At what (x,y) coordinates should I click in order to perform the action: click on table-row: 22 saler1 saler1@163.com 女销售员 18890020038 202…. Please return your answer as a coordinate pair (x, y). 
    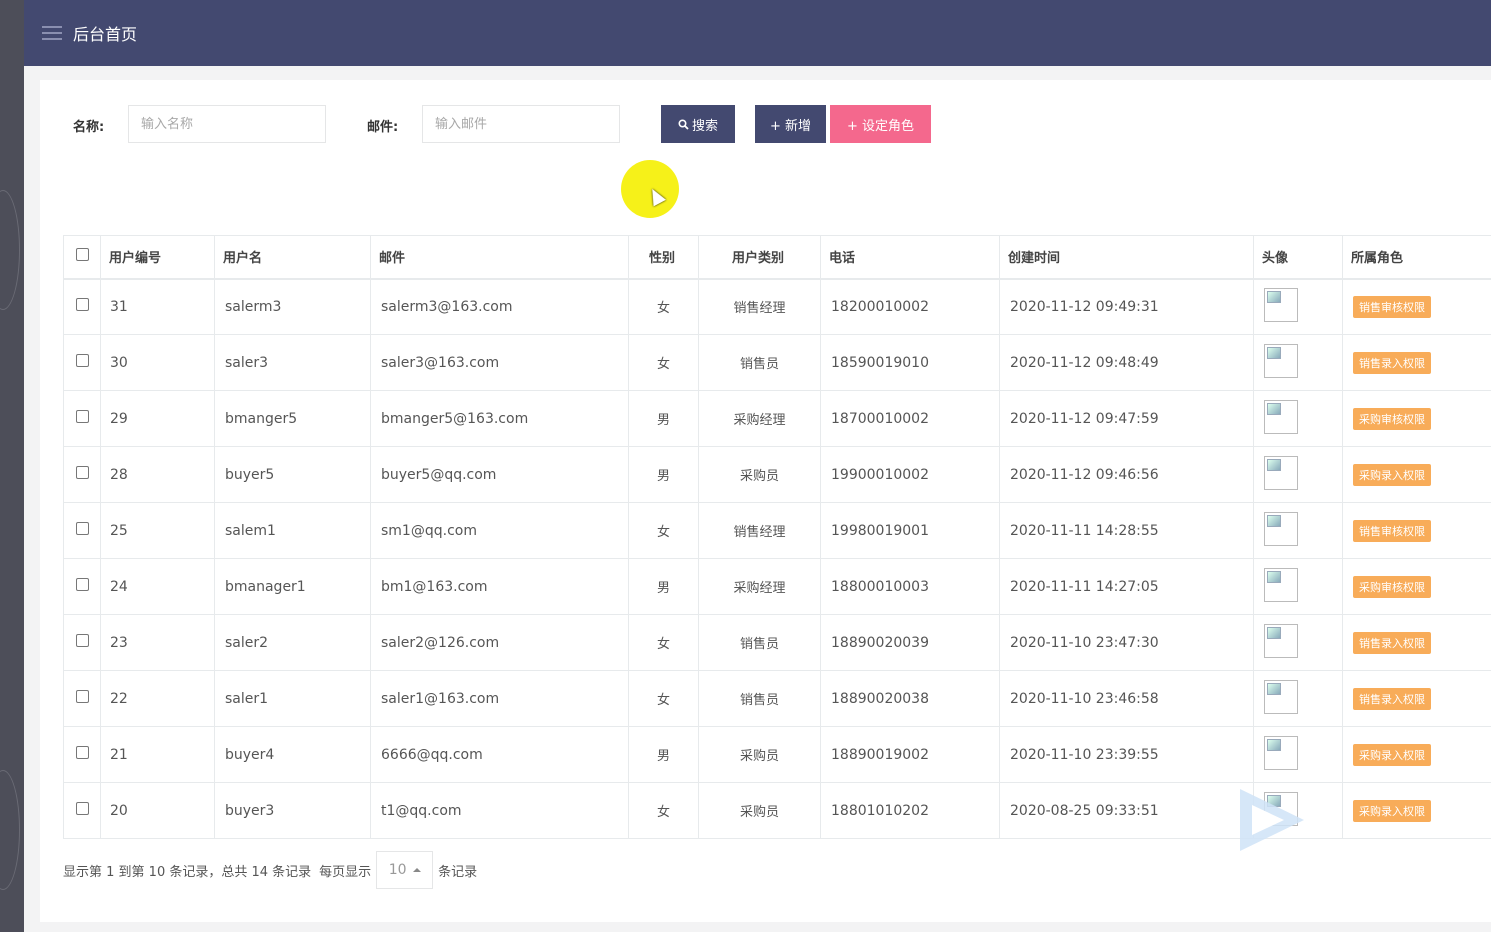
    Looking at the image, I should click on (777, 698).